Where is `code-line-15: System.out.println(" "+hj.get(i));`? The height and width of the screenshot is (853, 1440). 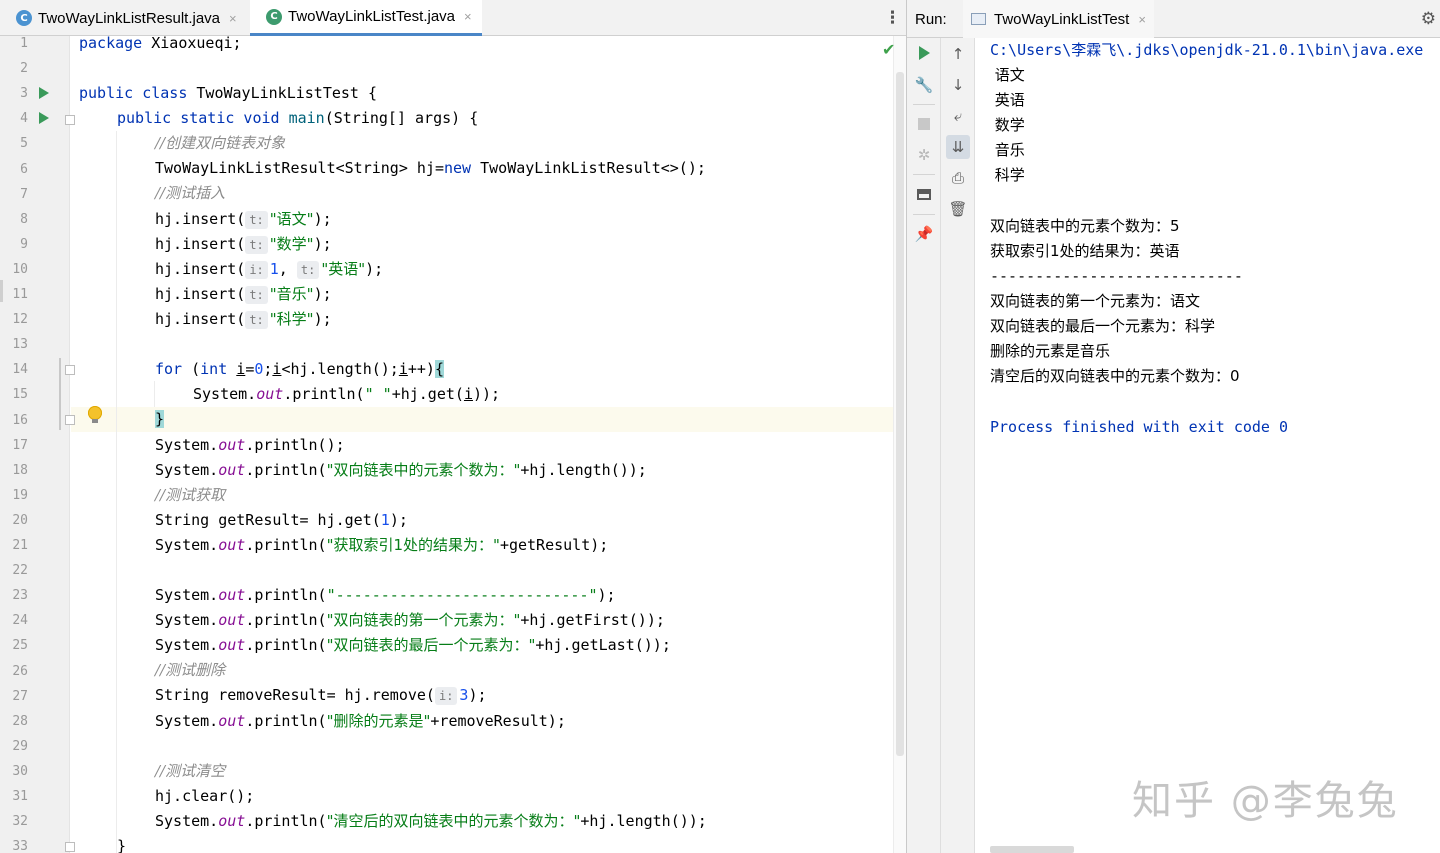
code-line-15: System.out.println(" "+hj.get(i)); is located at coordinates (346, 394).